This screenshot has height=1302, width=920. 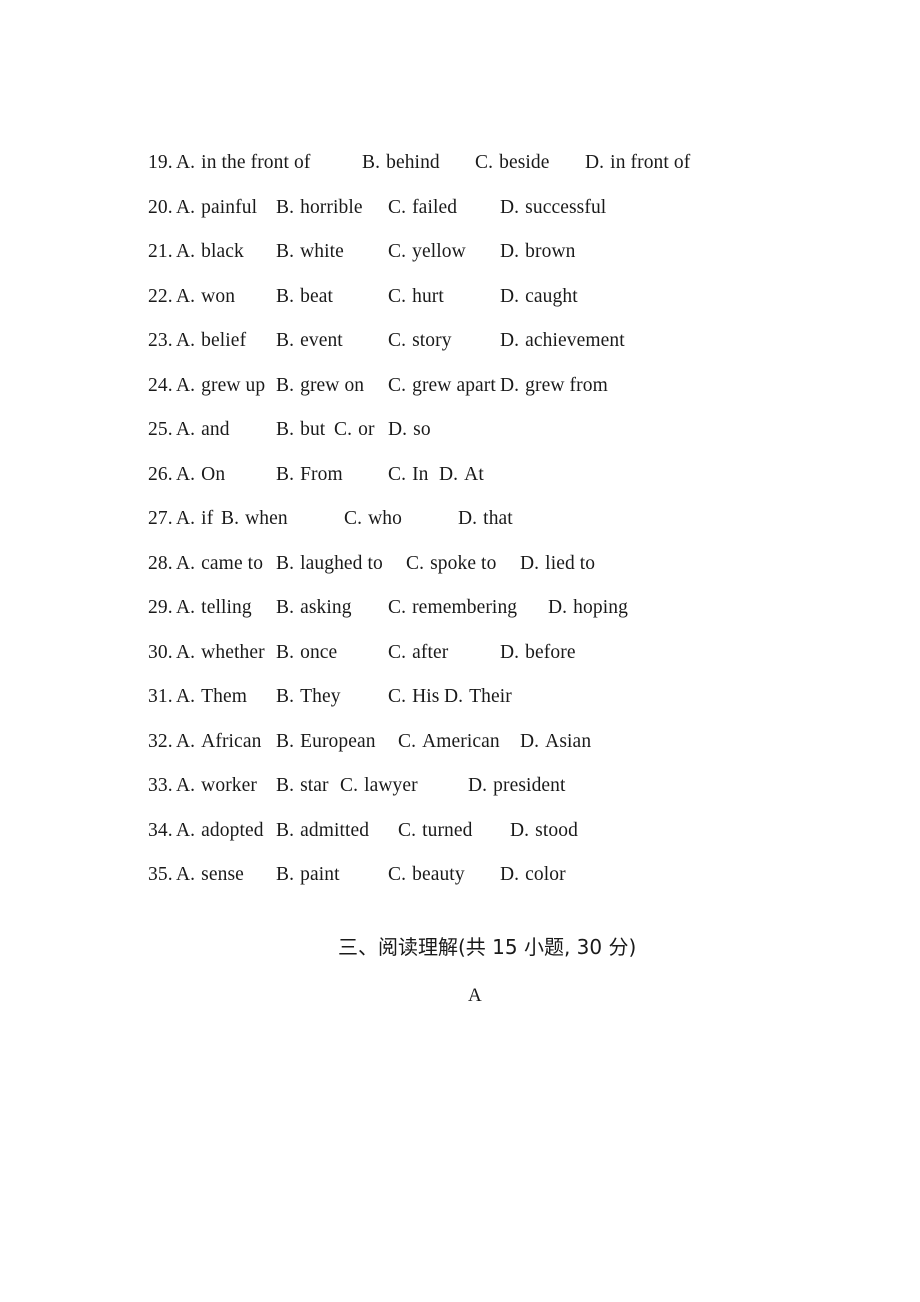 I want to click on answer-option: D. president, so click(x=517, y=786).